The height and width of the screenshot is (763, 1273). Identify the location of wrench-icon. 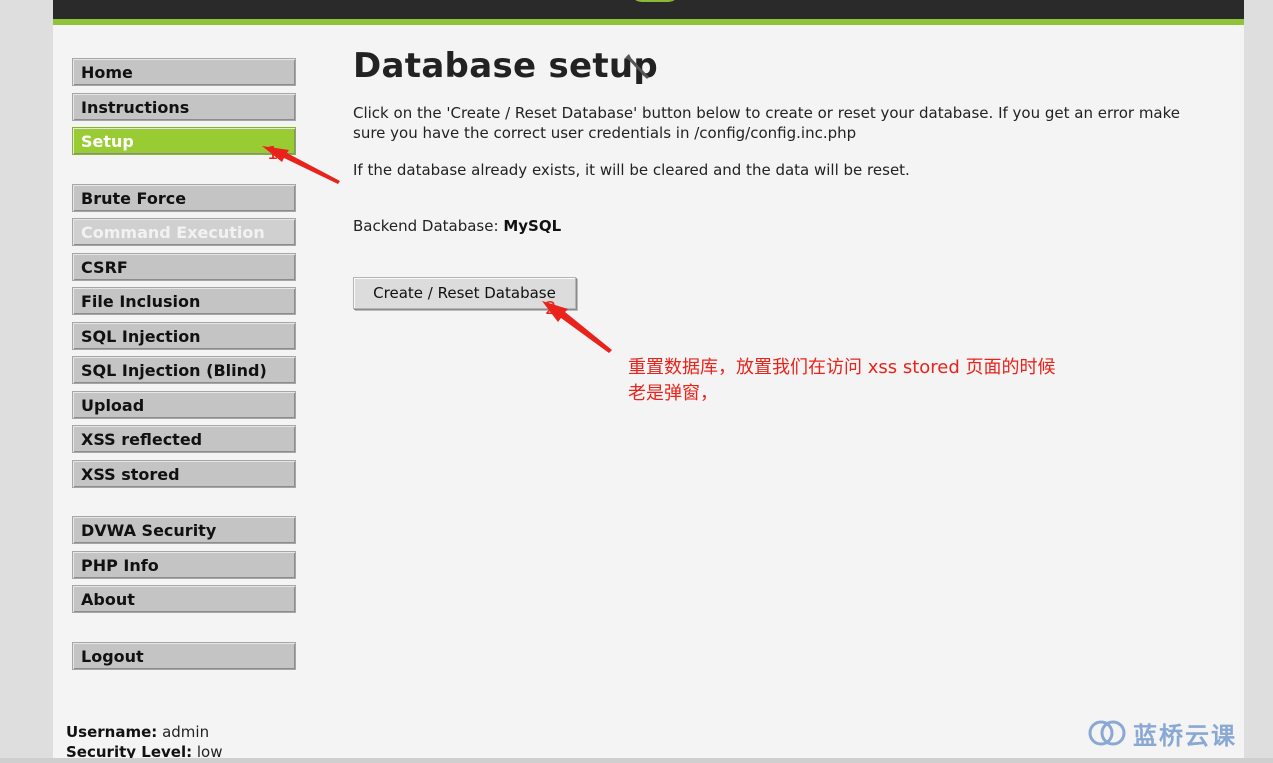
(637, 66).